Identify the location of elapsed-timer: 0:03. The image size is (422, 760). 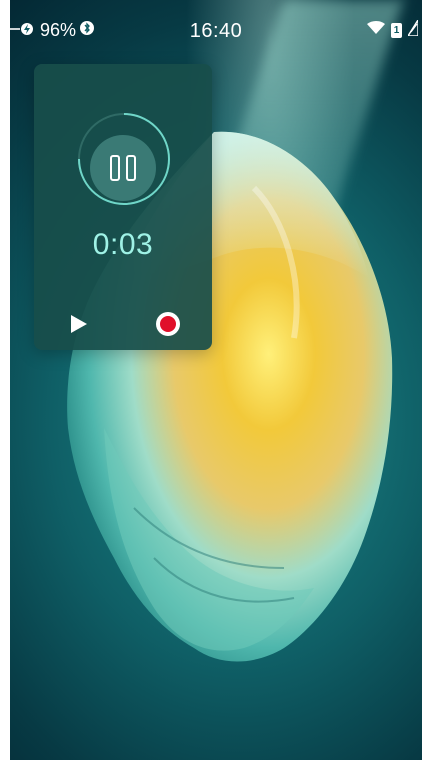
(123, 244).